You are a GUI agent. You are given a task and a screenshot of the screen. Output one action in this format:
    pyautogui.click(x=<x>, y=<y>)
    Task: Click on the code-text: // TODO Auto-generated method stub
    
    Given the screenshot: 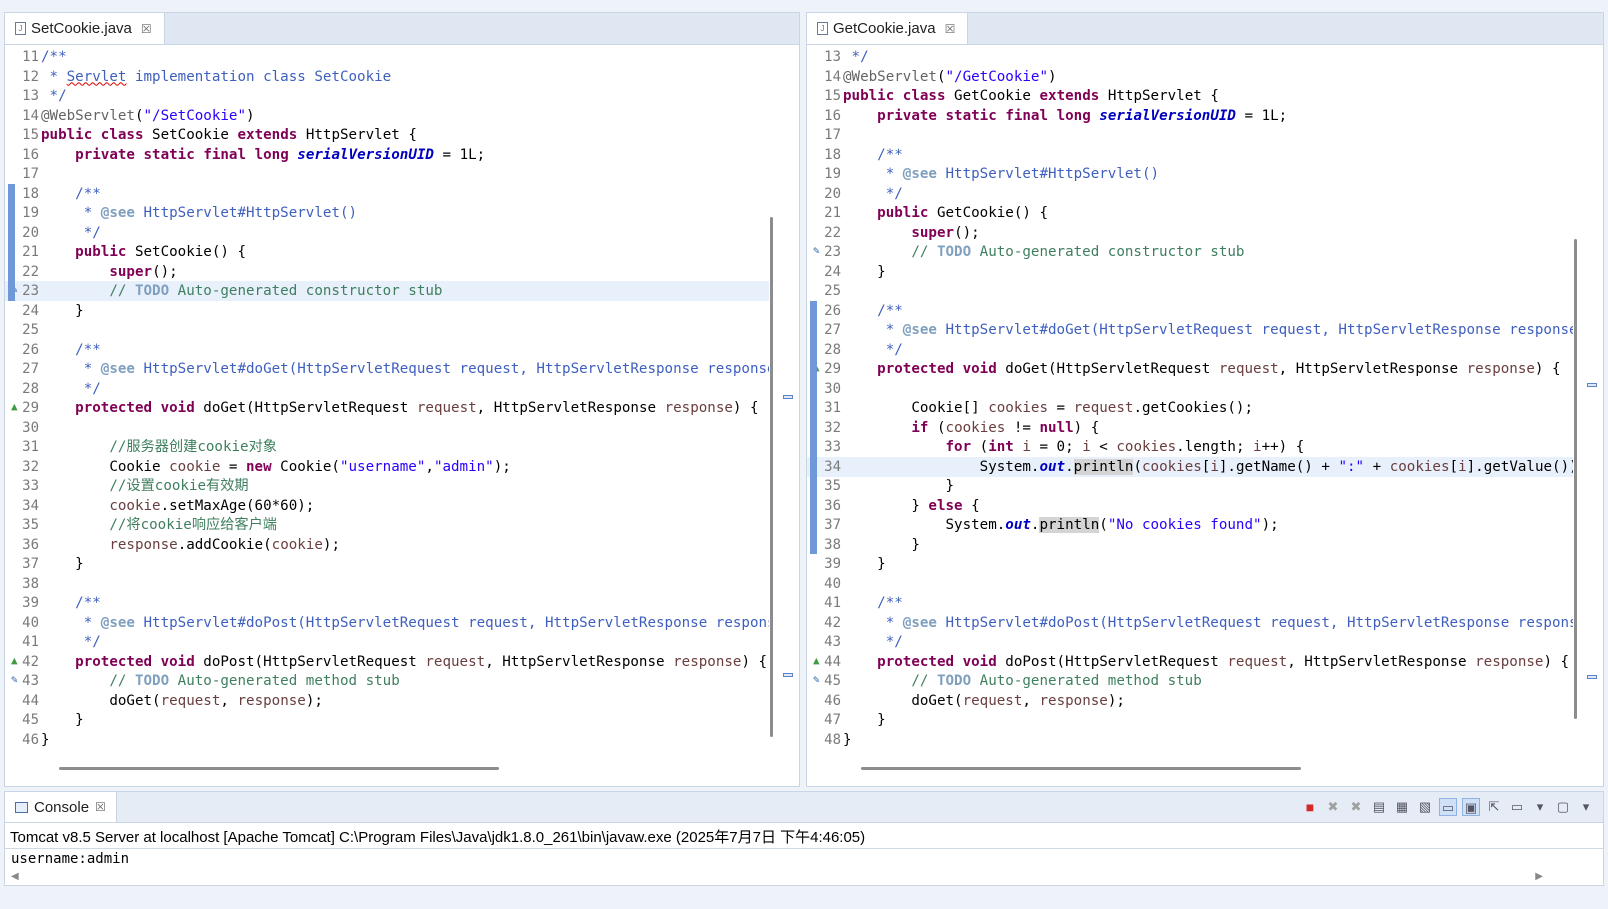 What is the action you would take?
    pyautogui.click(x=220, y=681)
    